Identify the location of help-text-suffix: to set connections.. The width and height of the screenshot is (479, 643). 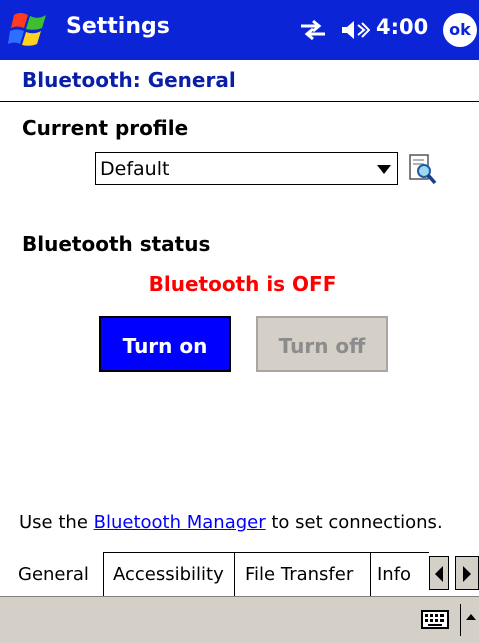
(354, 522).